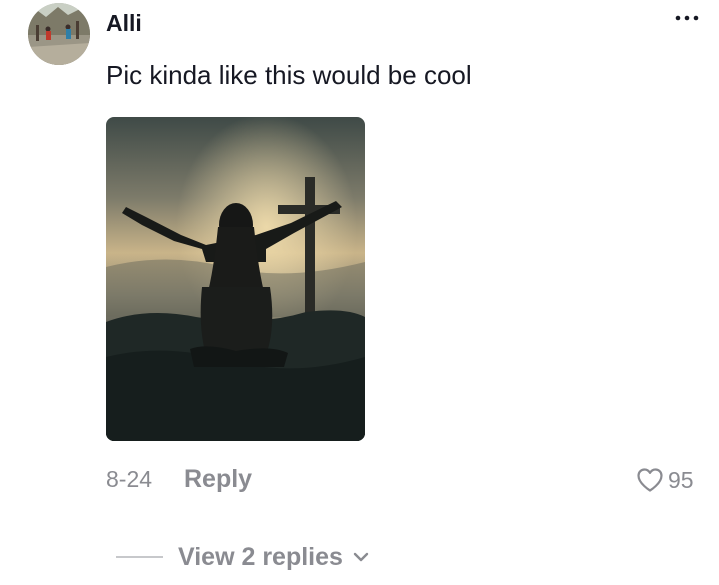 This screenshot has width=719, height=585. I want to click on view-replies-label: View 2 replies, so click(260, 556).